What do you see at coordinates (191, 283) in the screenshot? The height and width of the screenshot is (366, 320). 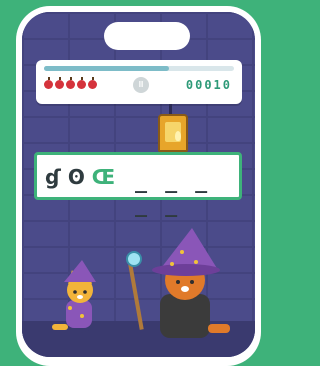 I see `big-wizard-cat` at bounding box center [191, 283].